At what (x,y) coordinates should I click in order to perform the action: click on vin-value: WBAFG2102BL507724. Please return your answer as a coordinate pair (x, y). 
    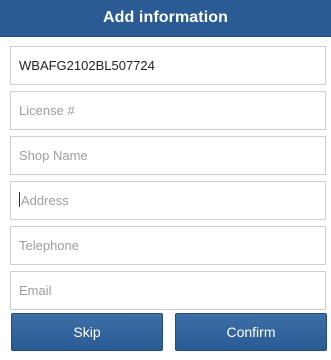
    Looking at the image, I should click on (87, 65).